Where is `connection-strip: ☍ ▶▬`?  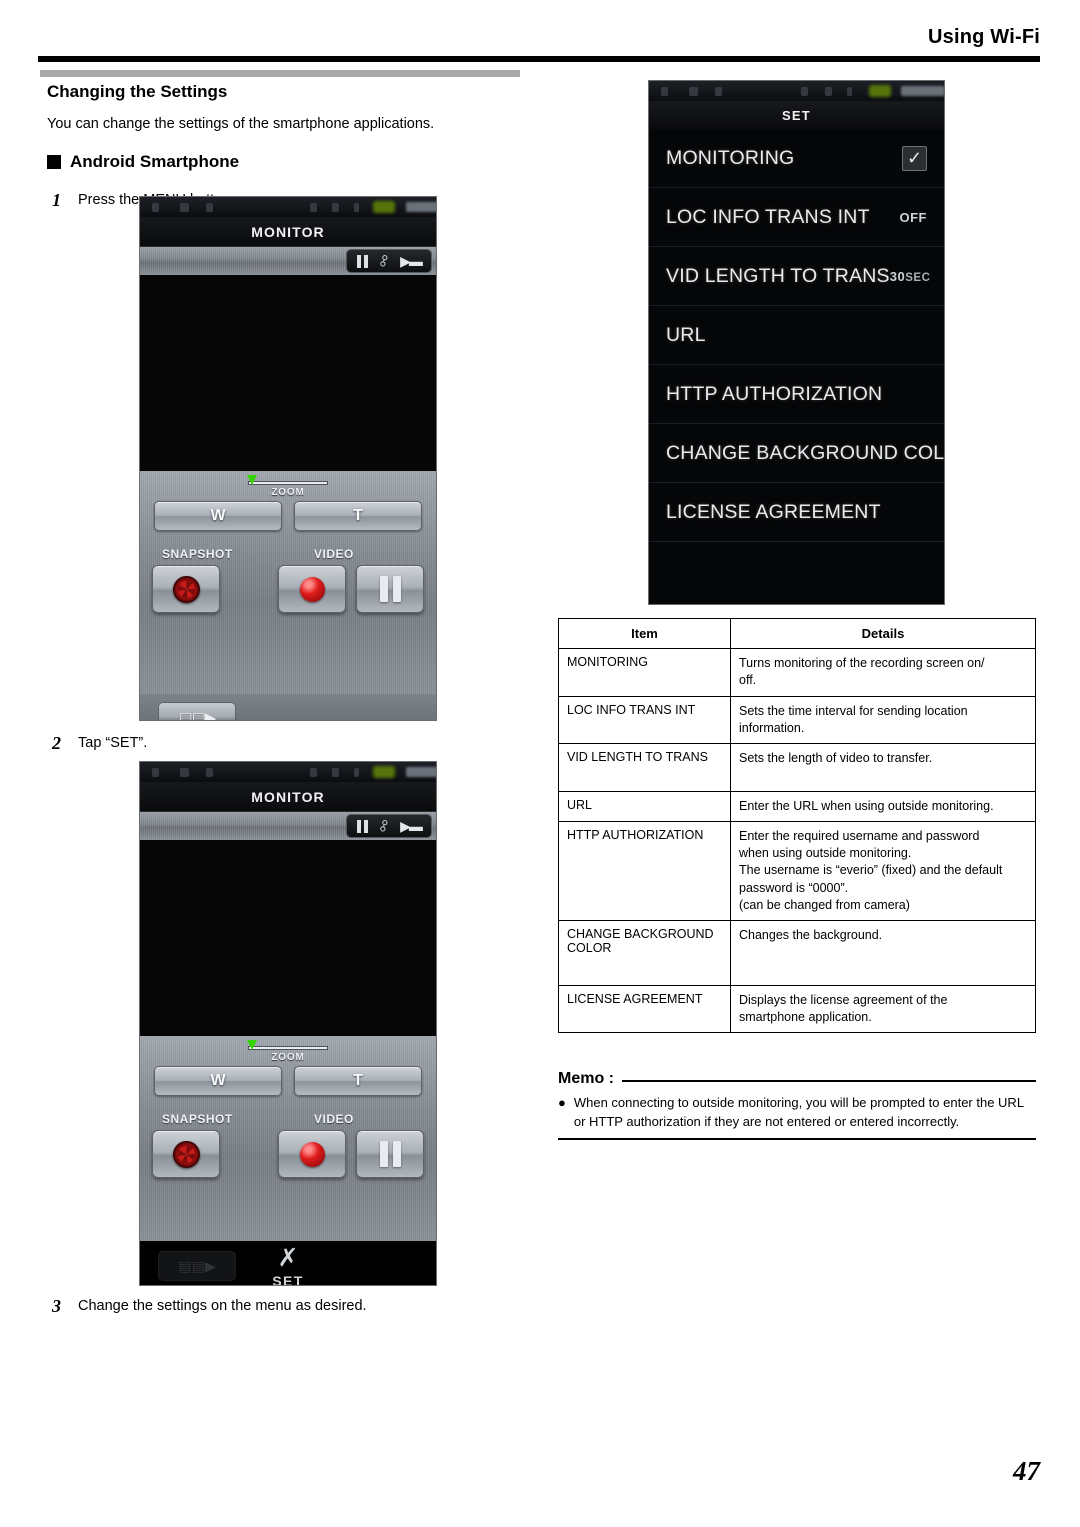 connection-strip: ☍ ▶▬ is located at coordinates (288, 826).